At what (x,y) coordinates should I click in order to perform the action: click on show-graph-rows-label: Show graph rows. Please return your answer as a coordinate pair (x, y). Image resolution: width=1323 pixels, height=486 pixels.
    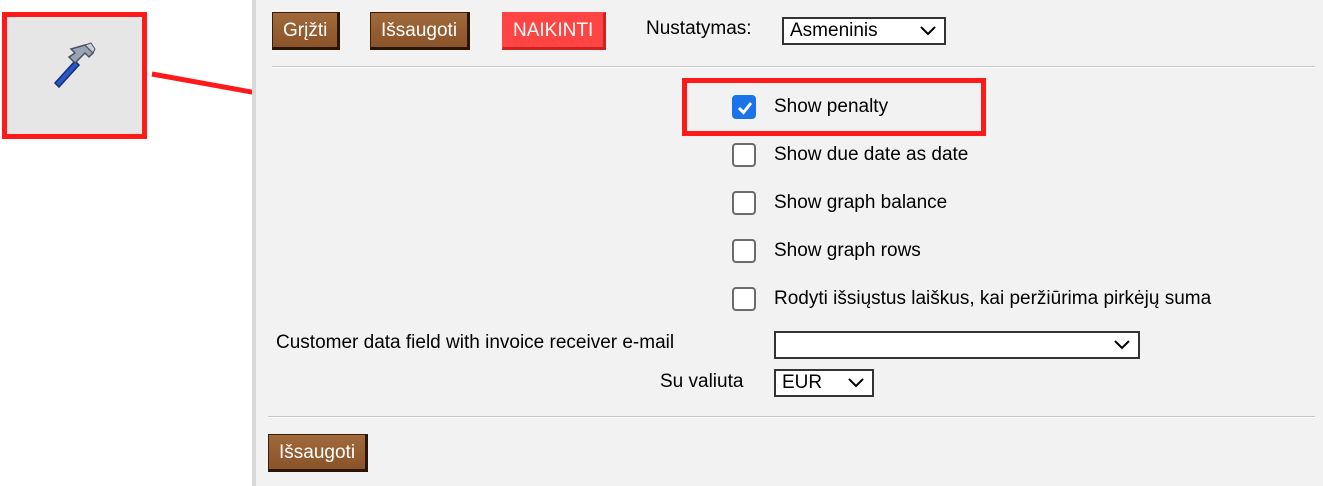
    Looking at the image, I should click on (847, 250).